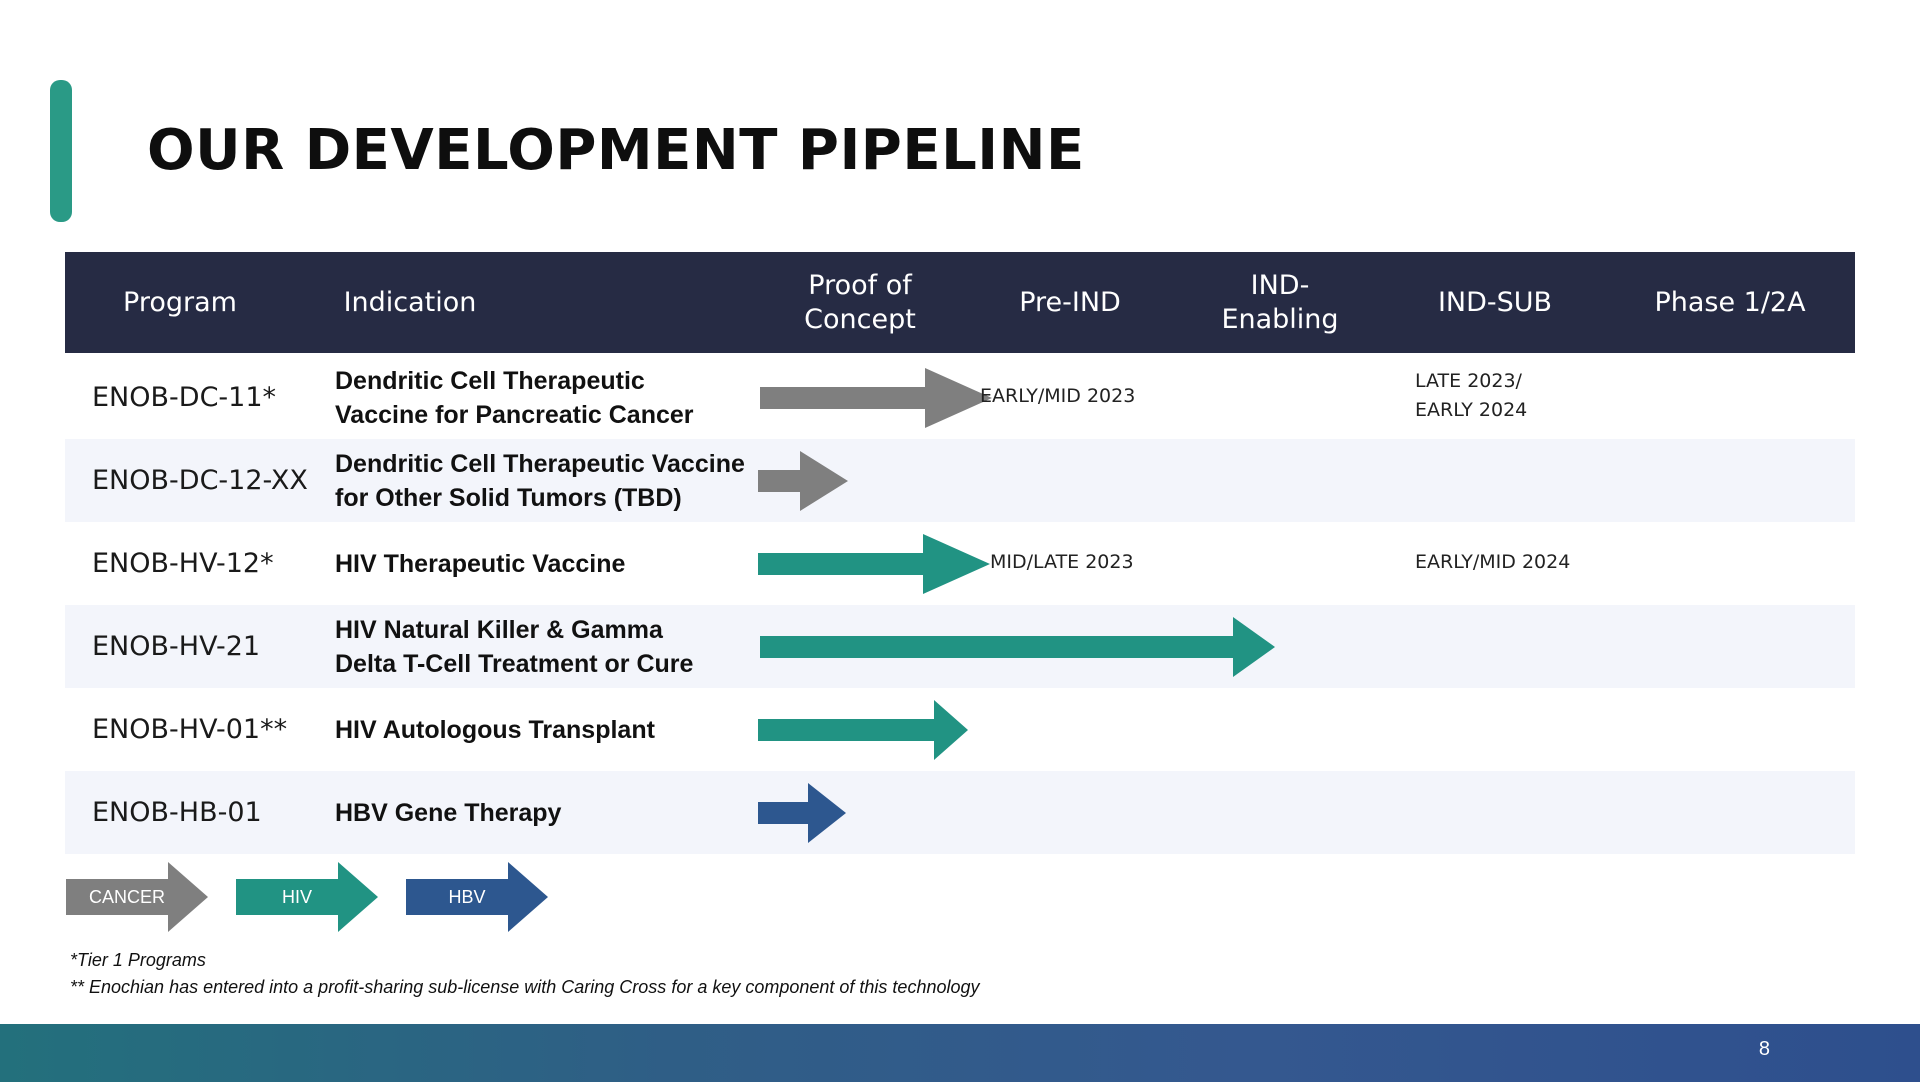  What do you see at coordinates (540, 463) in the screenshot?
I see `indication-line: Dendritic Cell Therapeutic Vaccine` at bounding box center [540, 463].